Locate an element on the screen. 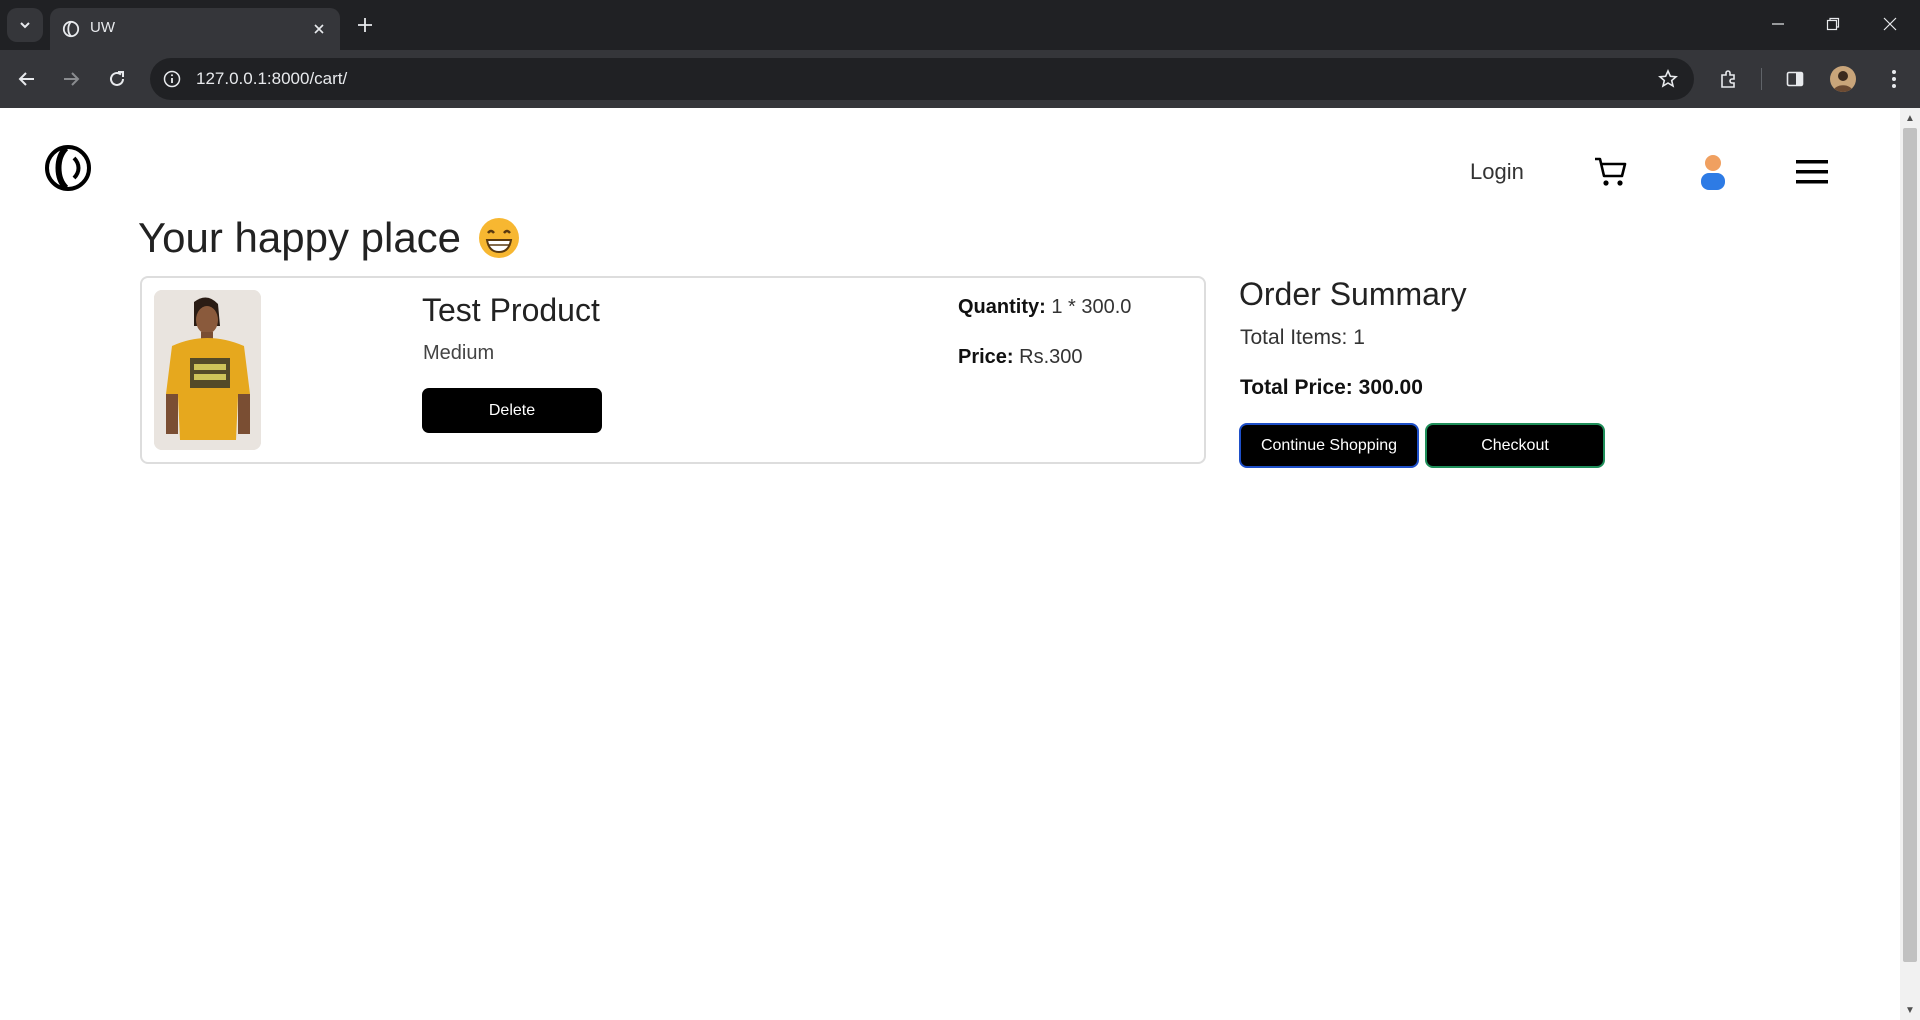 This screenshot has width=1920, height=1020. toolbar-divider is located at coordinates (1761, 79).